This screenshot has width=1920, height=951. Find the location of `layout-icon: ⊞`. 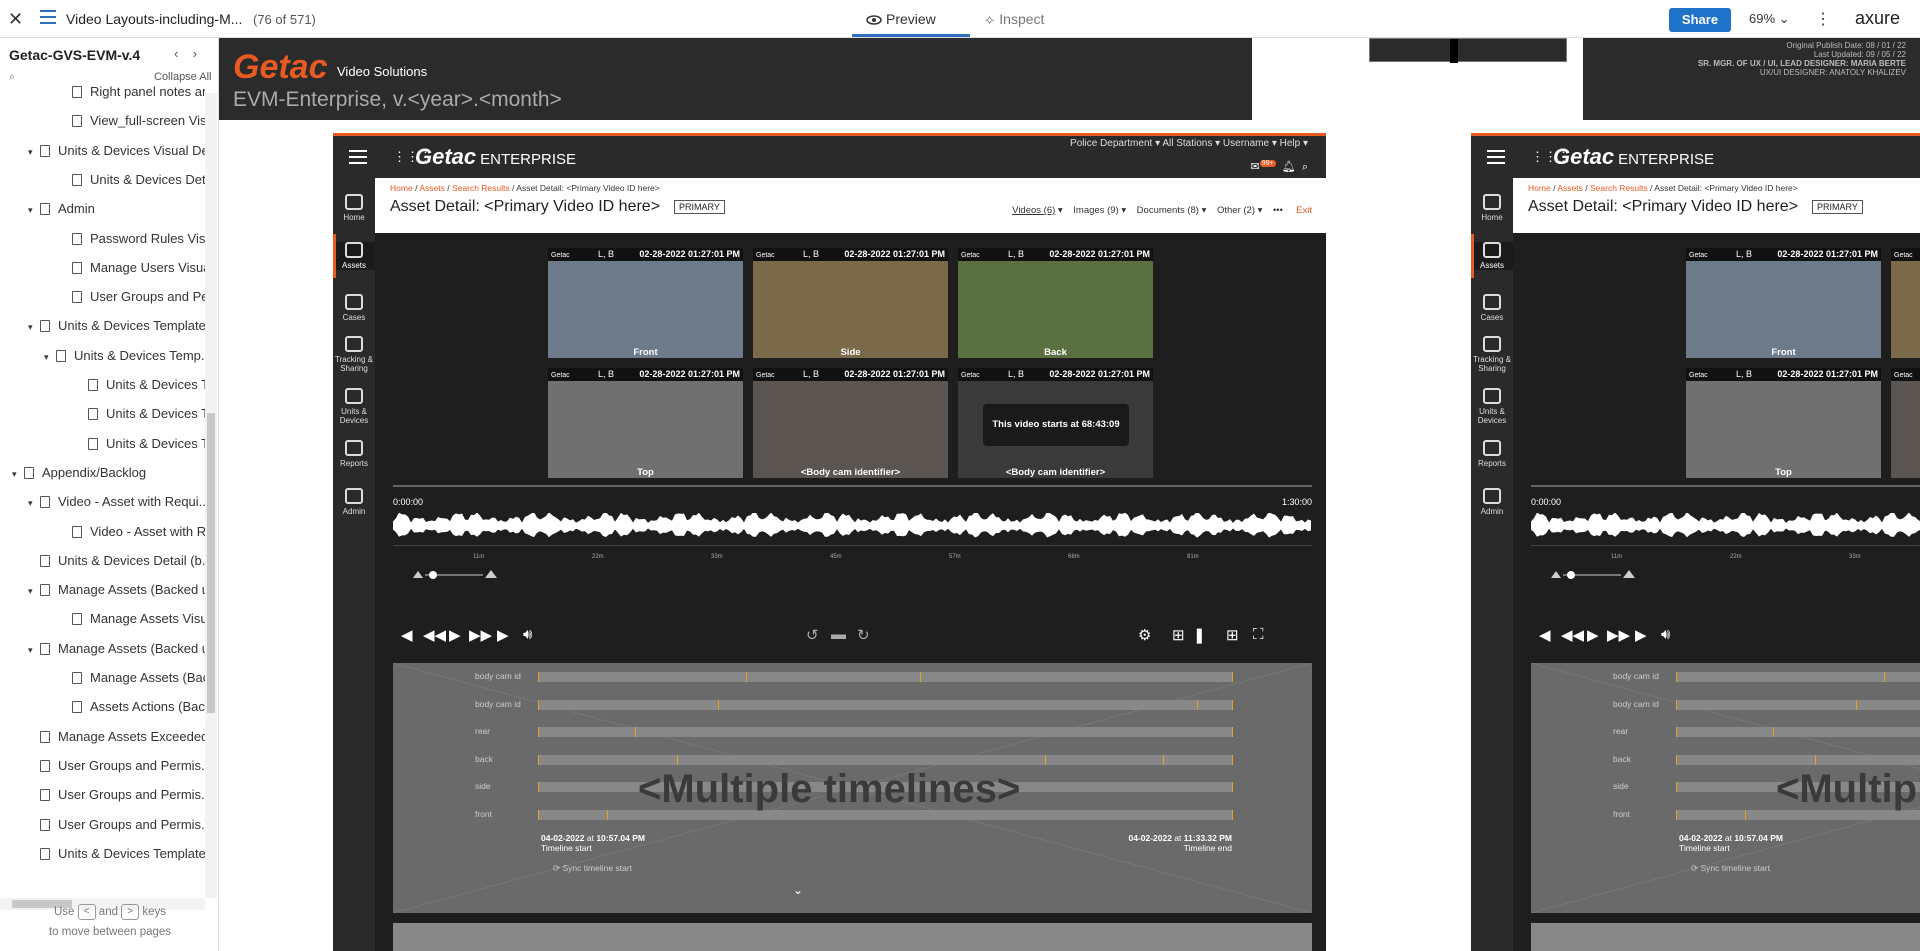

layout-icon: ⊞ is located at coordinates (1232, 635).